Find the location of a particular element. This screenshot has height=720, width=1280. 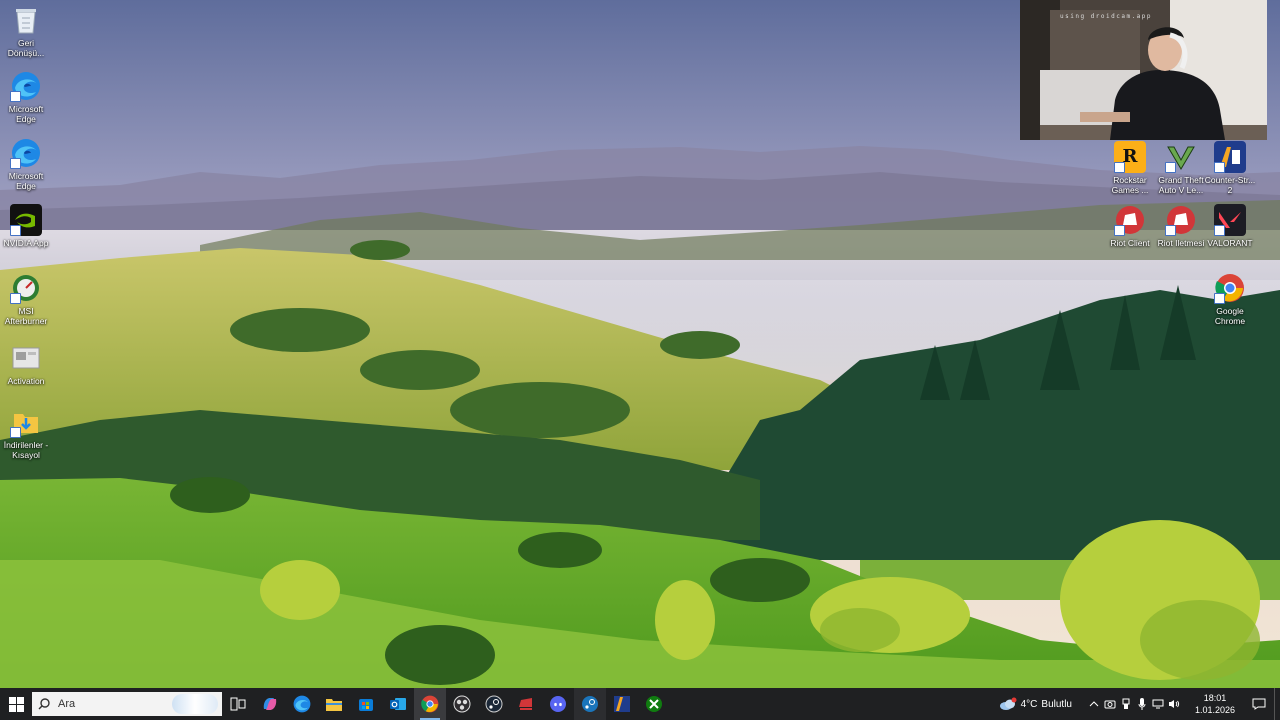

desktop-icon-valorant: VALORANT is located at coordinates (1230, 226).